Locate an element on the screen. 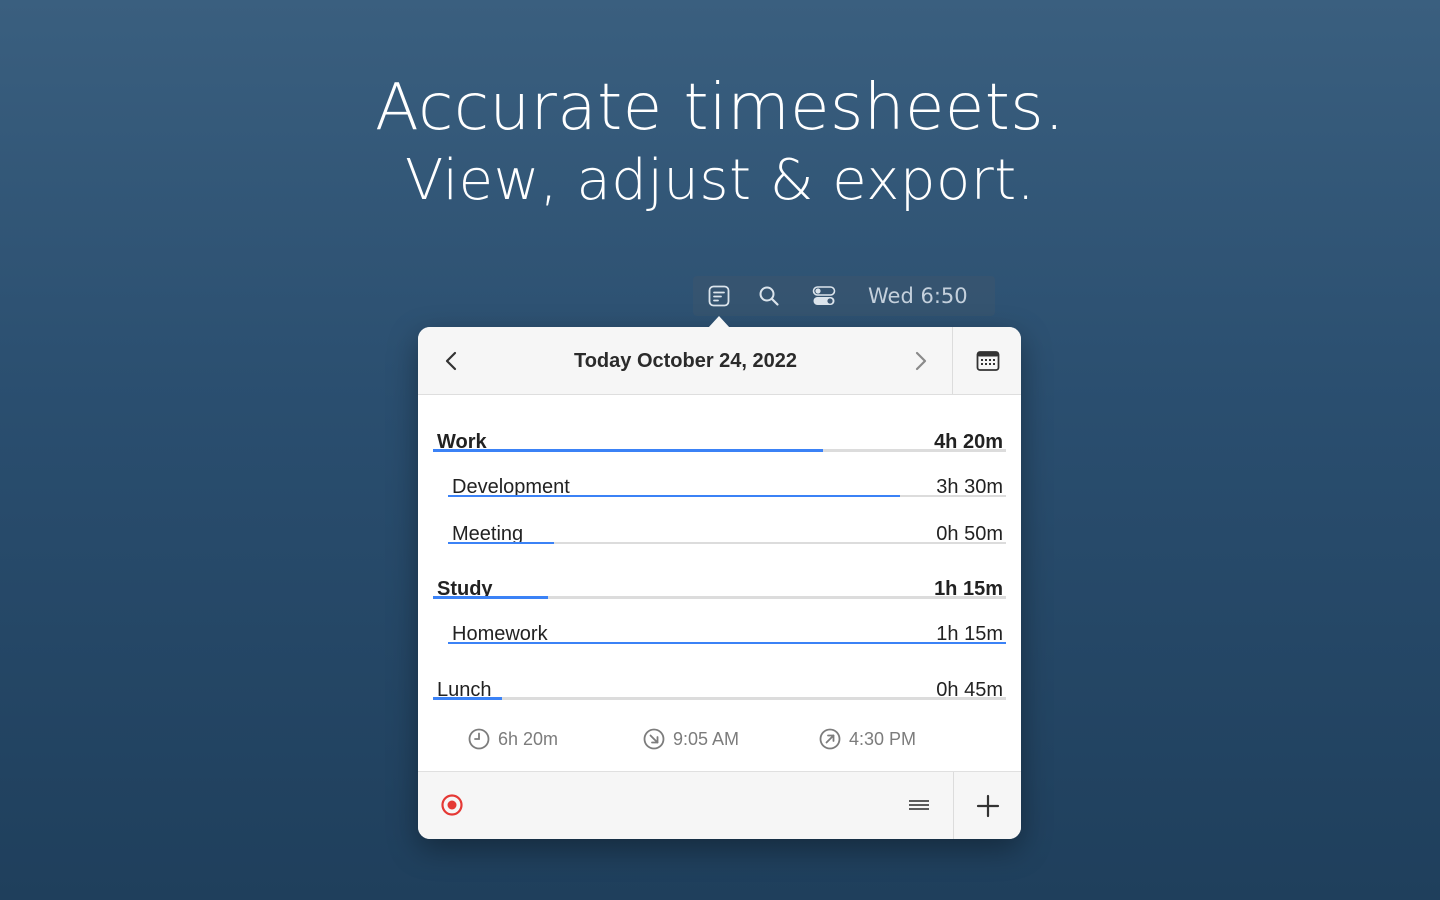 The width and height of the screenshot is (1440, 900). task-row-homework: Homework 1h 15m is located at coordinates (727, 621).